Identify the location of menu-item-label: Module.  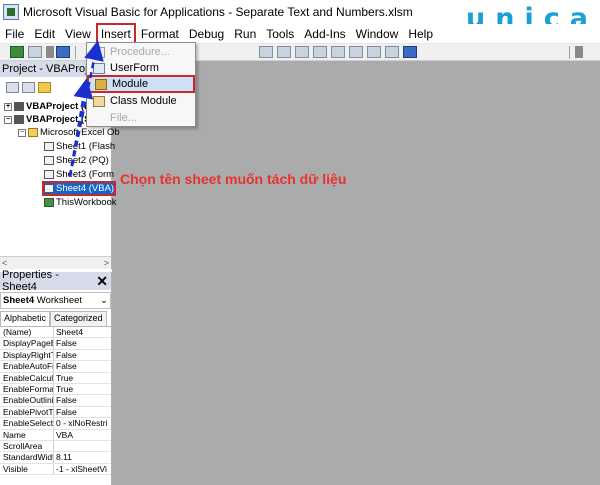
(130, 84).